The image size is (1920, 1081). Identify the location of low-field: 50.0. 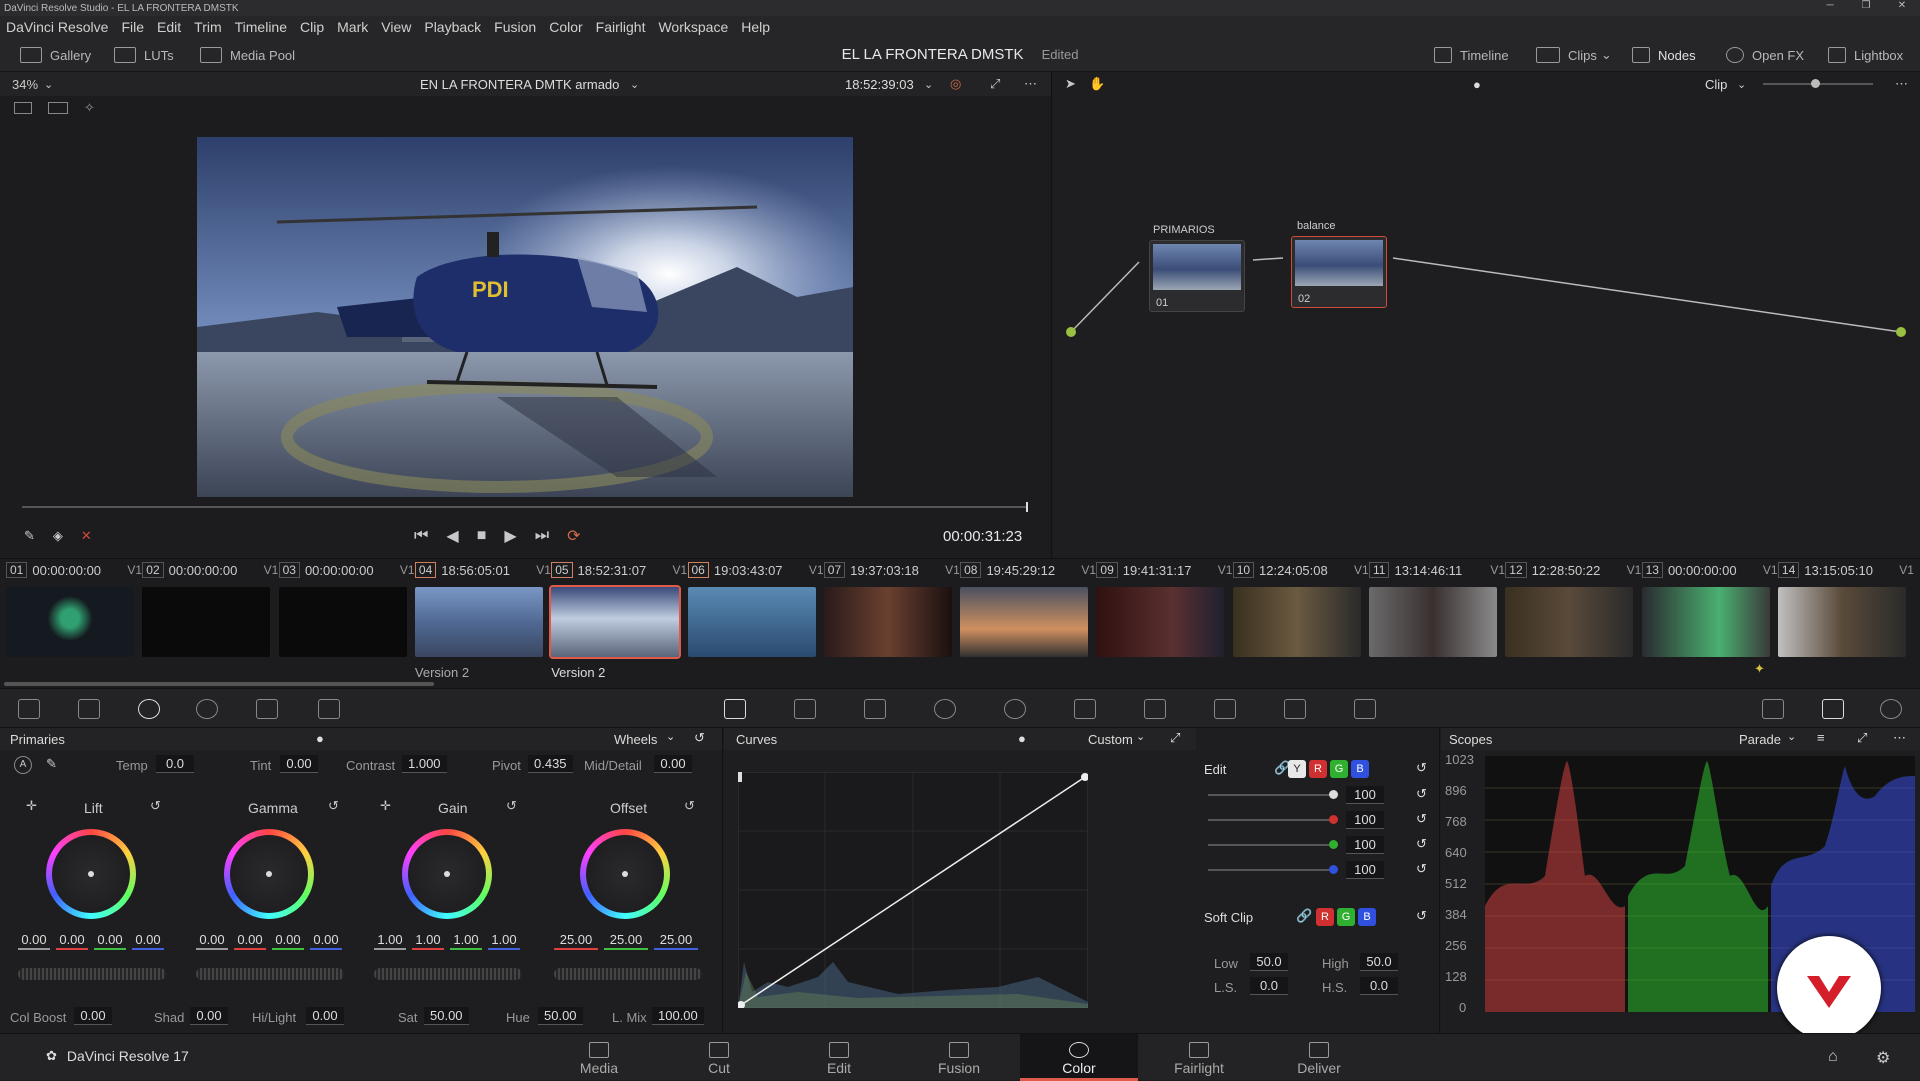
(1269, 962).